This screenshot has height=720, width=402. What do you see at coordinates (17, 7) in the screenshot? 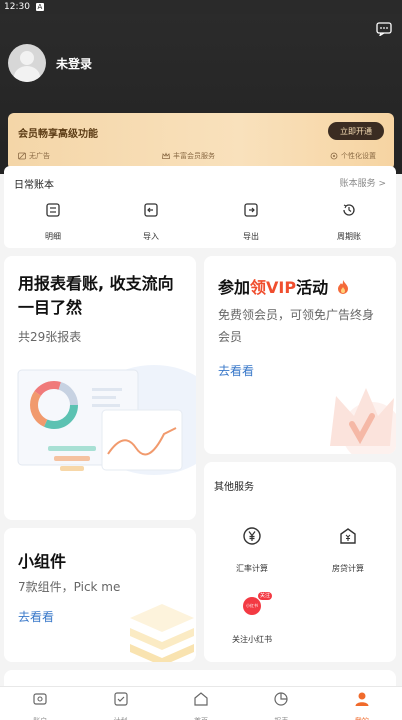
I see `status-time: 12:30` at bounding box center [17, 7].